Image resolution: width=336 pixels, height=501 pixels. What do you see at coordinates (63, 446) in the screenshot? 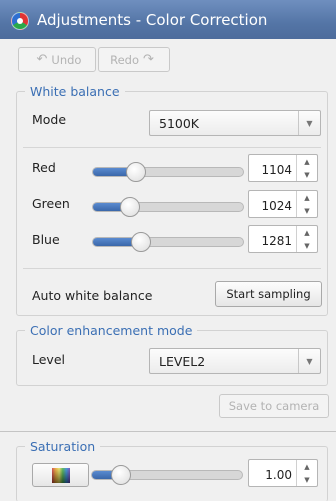
I see `saturation-legend: Saturation` at bounding box center [63, 446].